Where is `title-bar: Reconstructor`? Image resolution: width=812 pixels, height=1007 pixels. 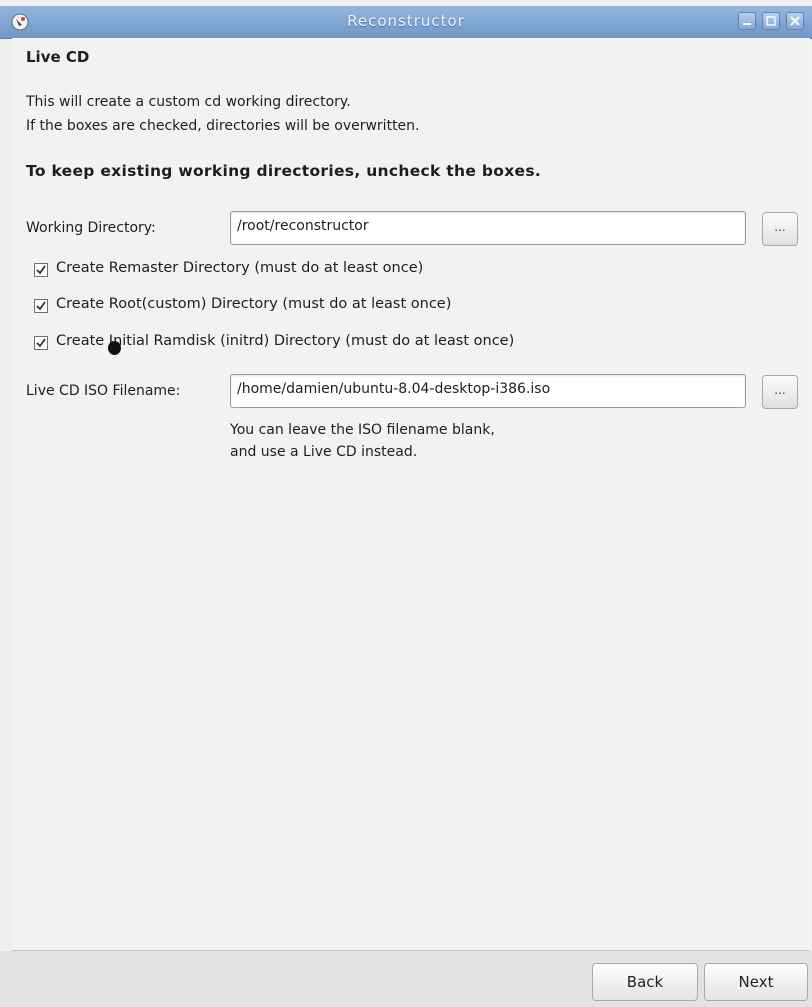
title-bar: Reconstructor is located at coordinates (406, 22).